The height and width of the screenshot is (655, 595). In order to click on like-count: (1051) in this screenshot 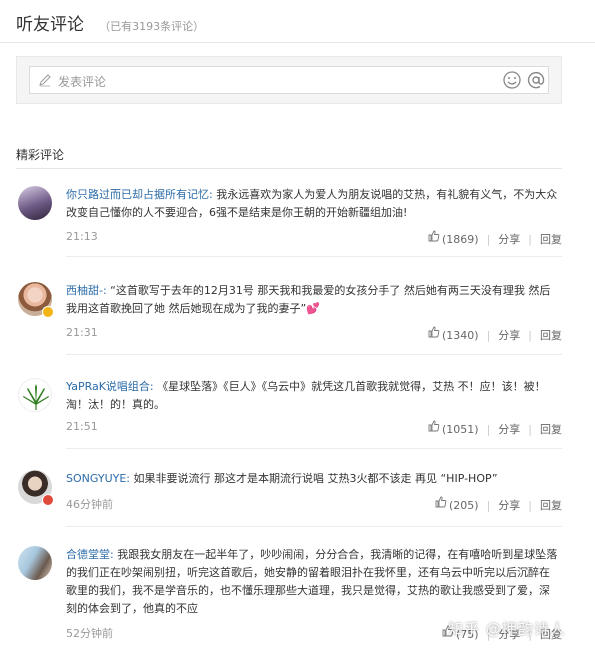, I will do `click(460, 429)`.